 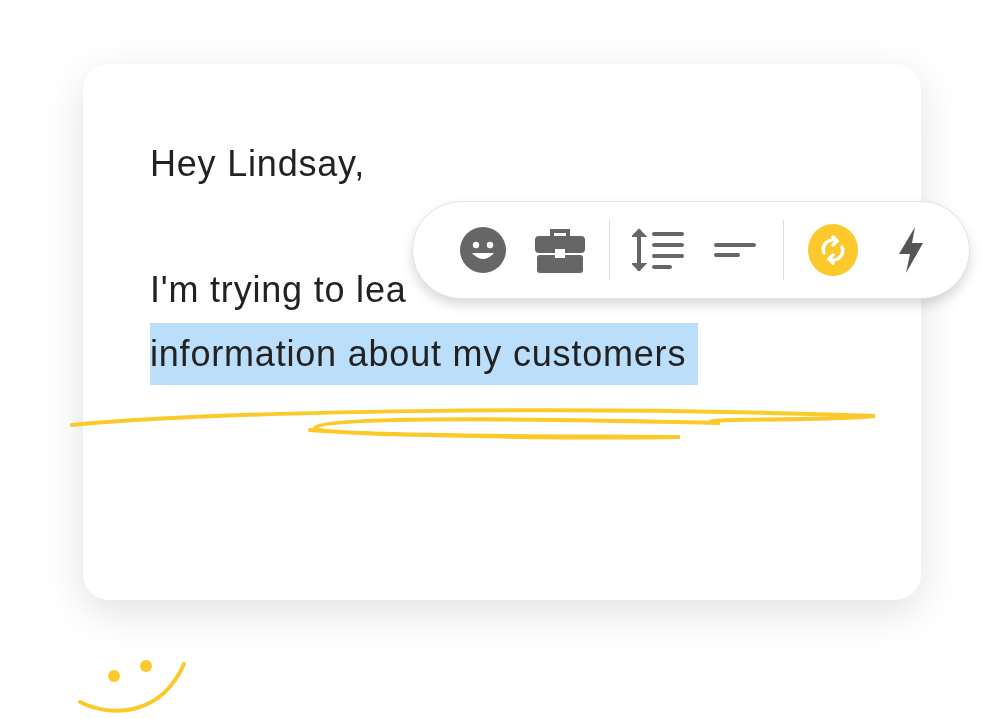 I want to click on lightning-icon, so click(x=910, y=250).